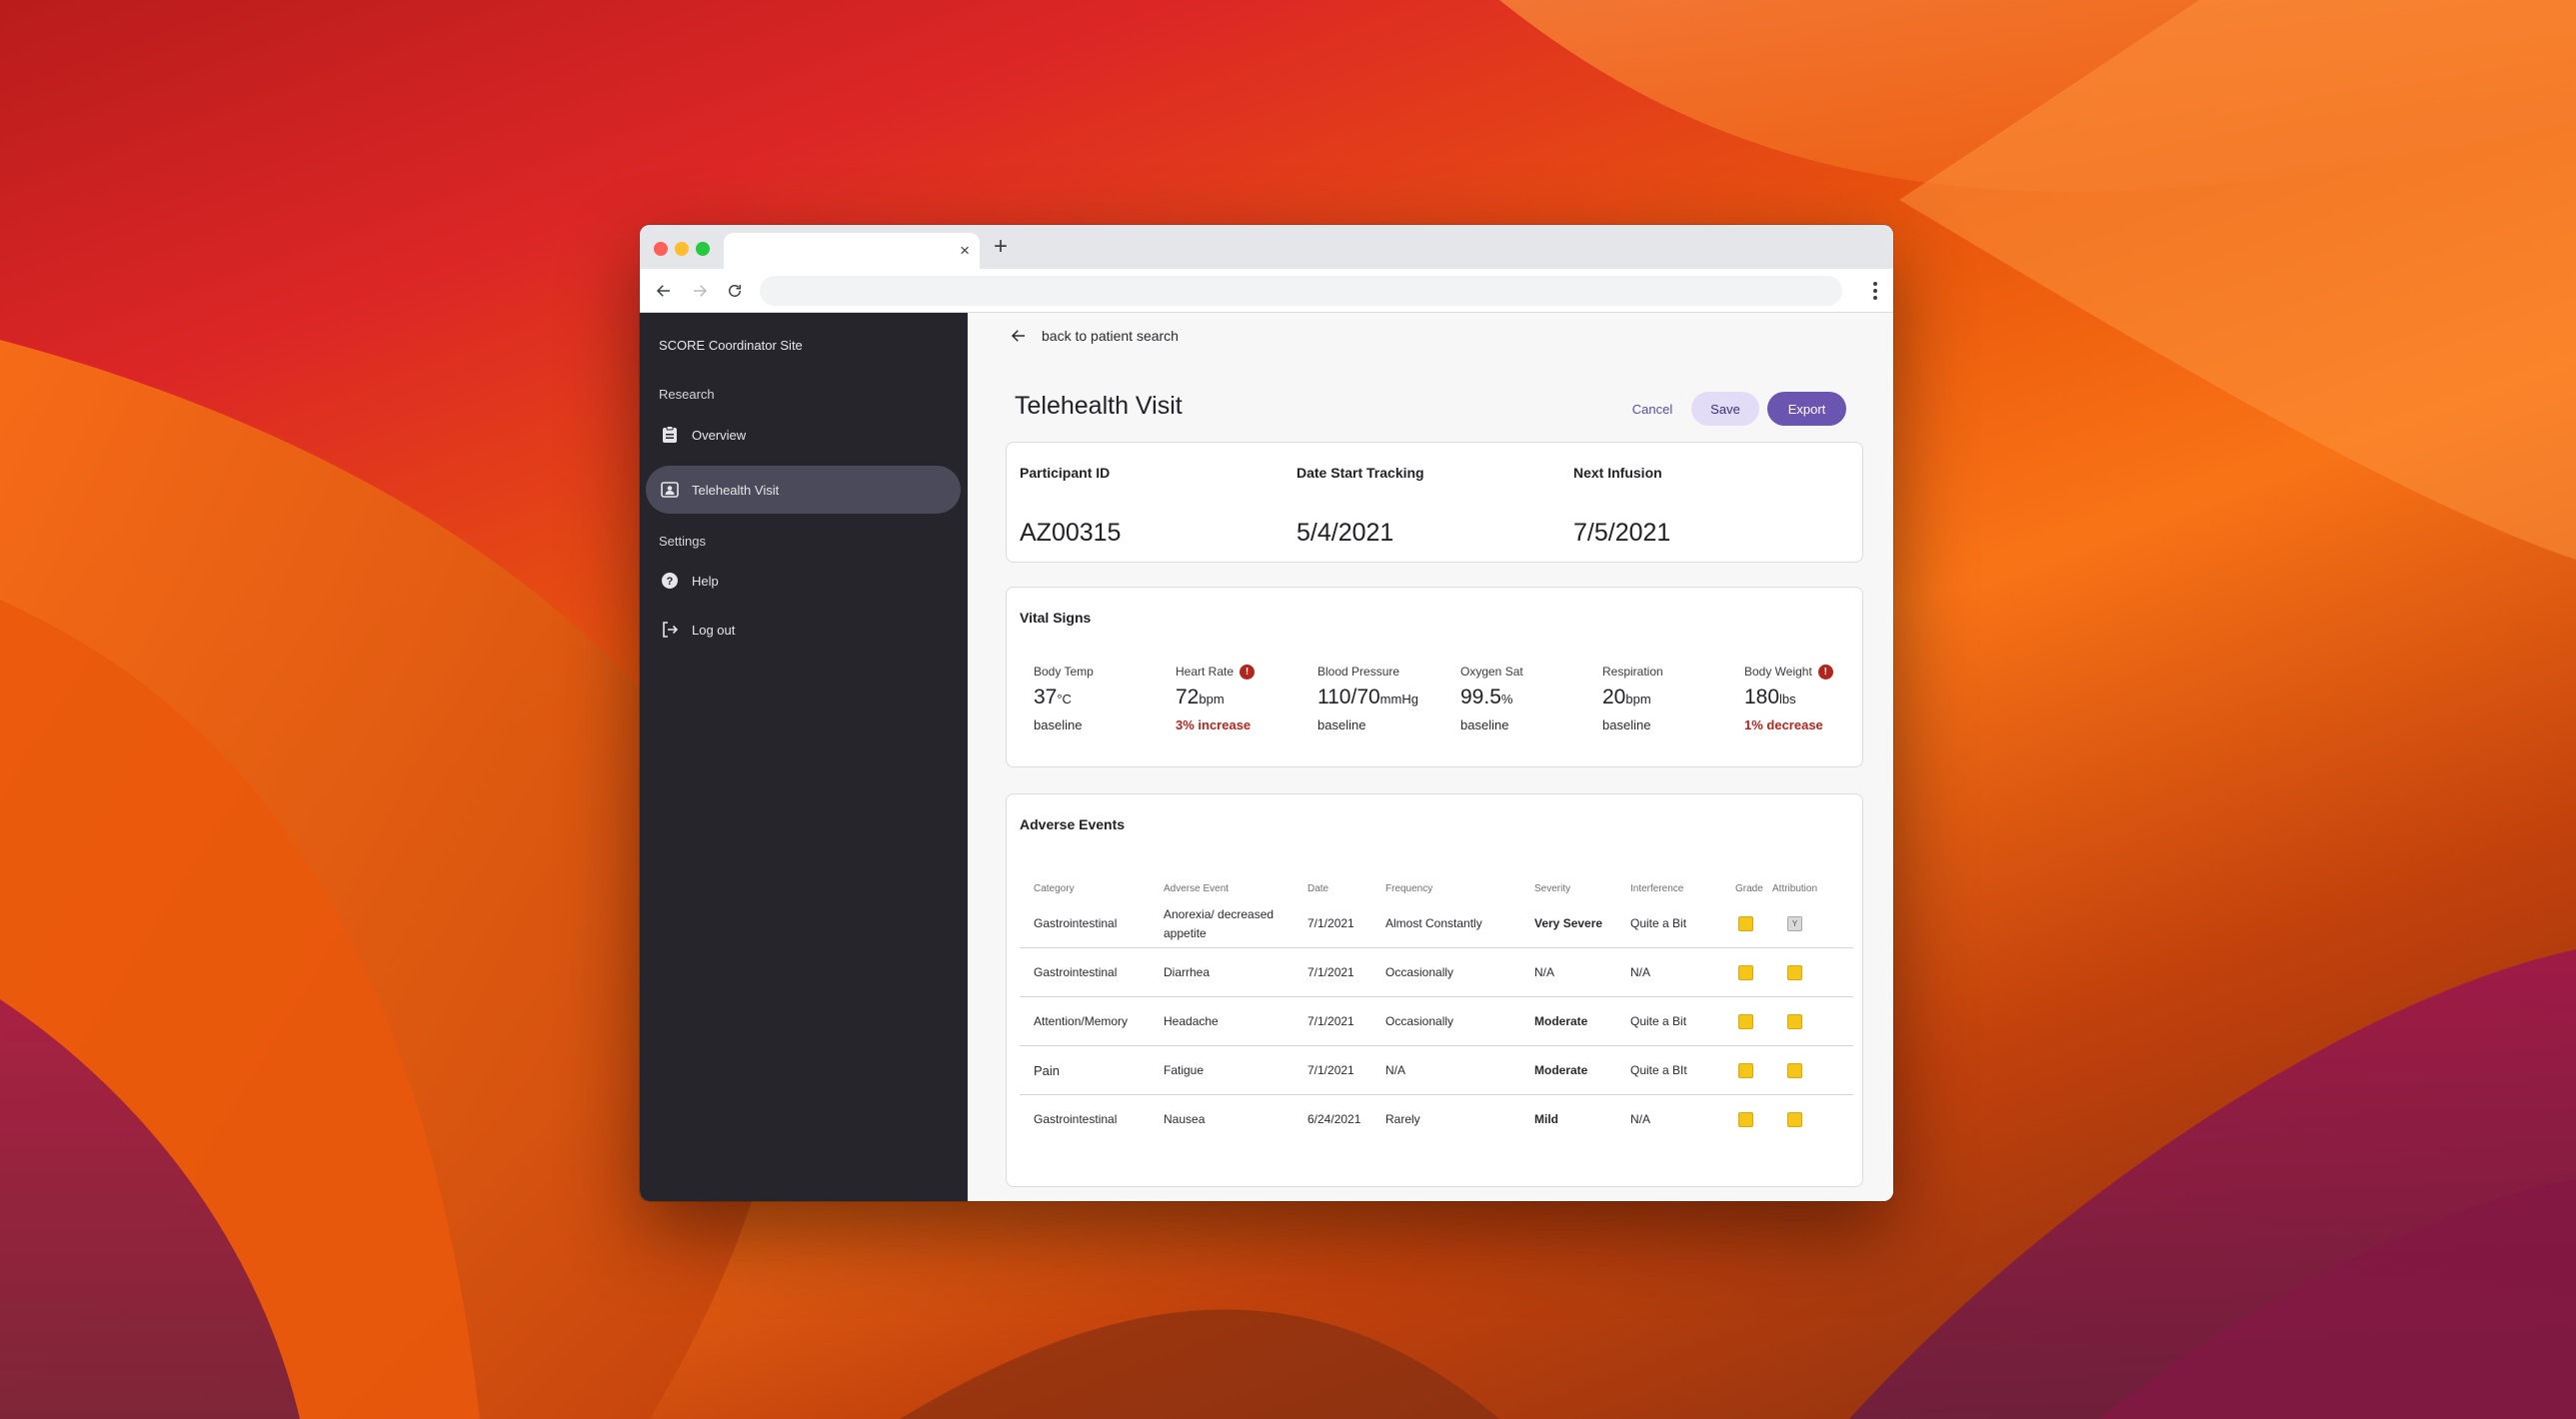 This screenshot has width=2576, height=1419. I want to click on close-window-button, so click(661, 249).